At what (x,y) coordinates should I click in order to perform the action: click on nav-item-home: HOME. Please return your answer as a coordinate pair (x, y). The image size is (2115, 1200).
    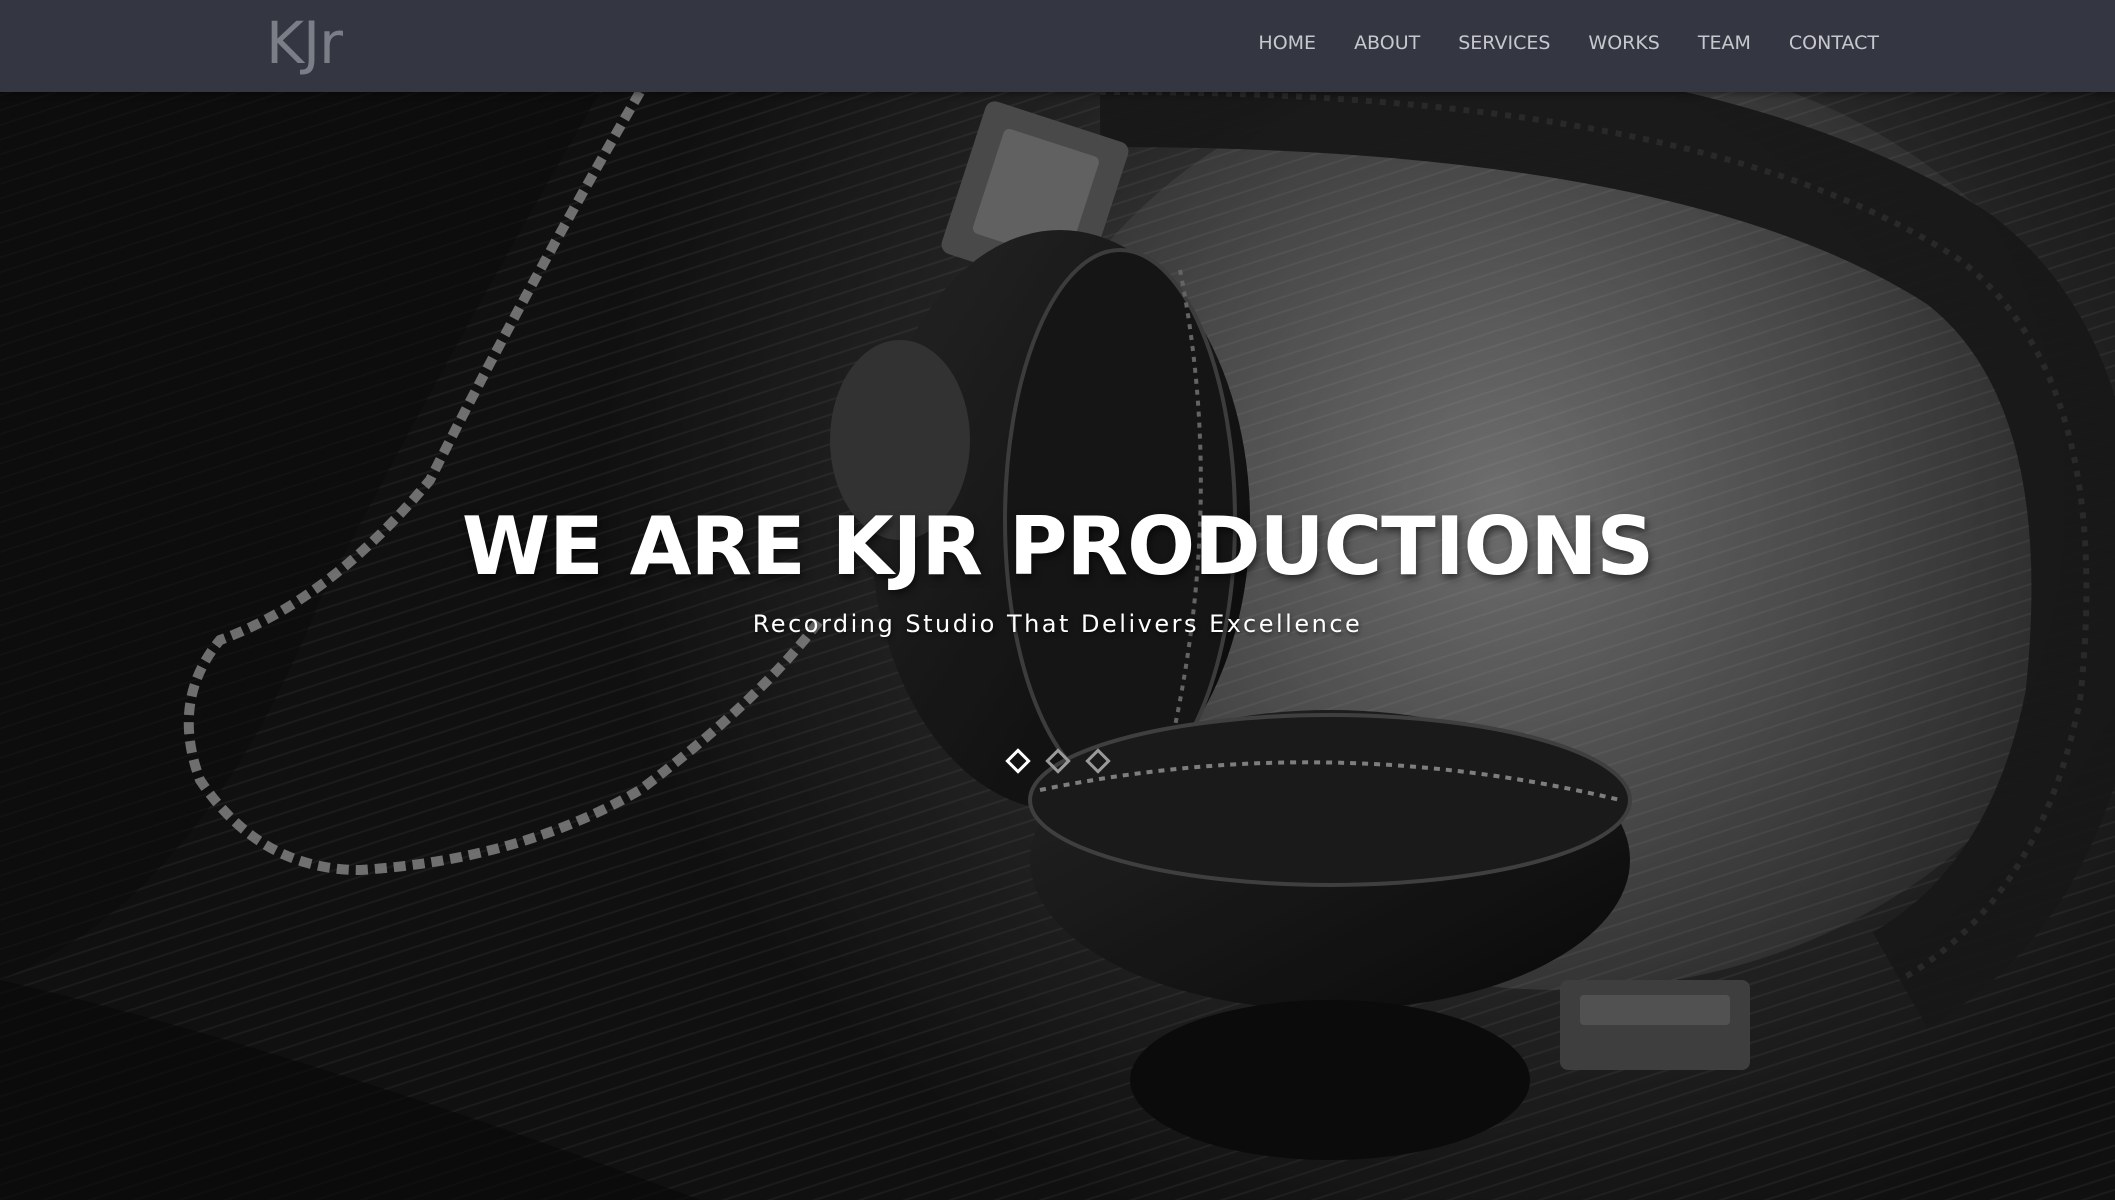
    Looking at the image, I should click on (1287, 43).